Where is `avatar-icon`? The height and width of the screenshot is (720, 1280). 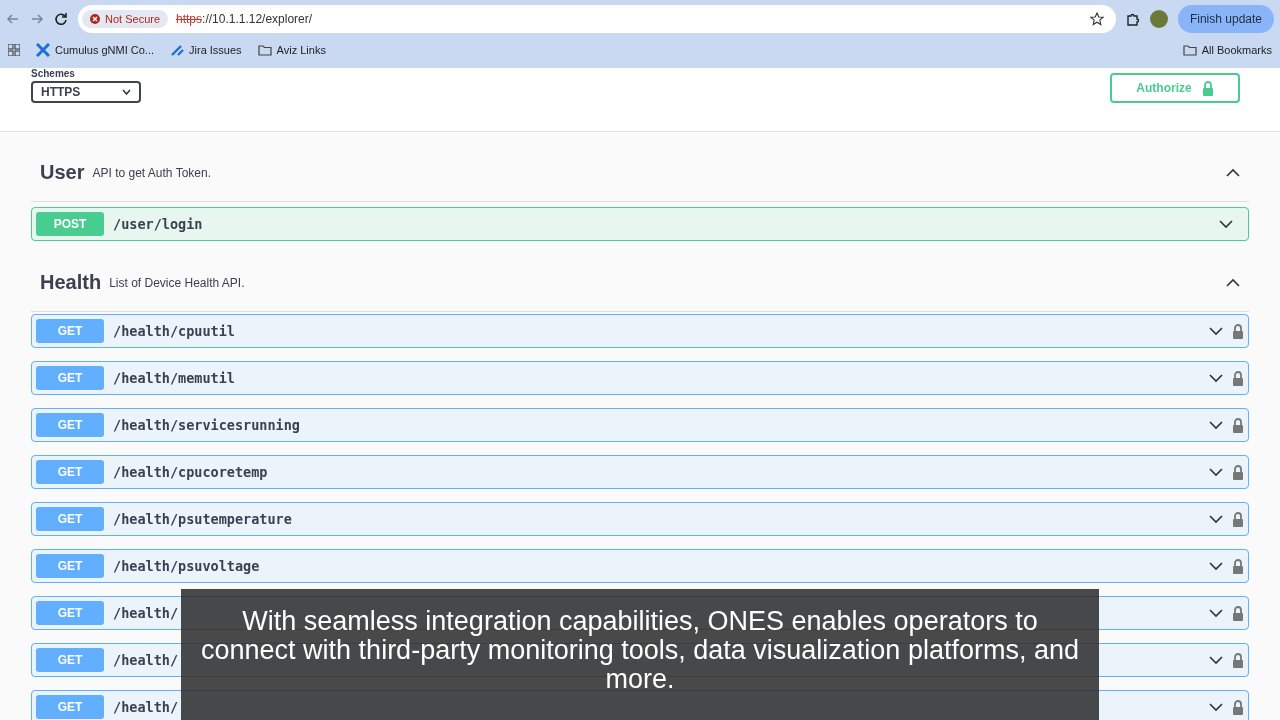 avatar-icon is located at coordinates (1158, 18).